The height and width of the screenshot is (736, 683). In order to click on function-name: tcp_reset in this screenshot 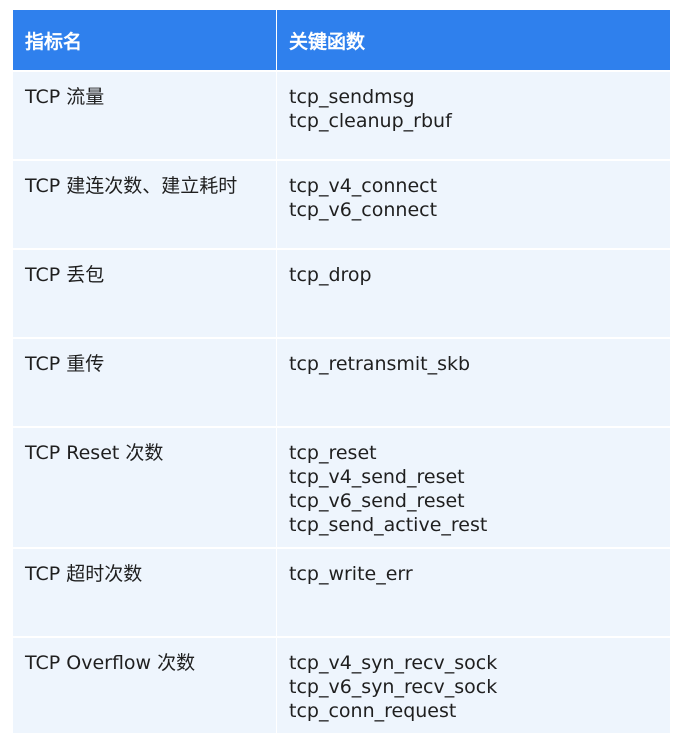, I will do `click(333, 453)`.